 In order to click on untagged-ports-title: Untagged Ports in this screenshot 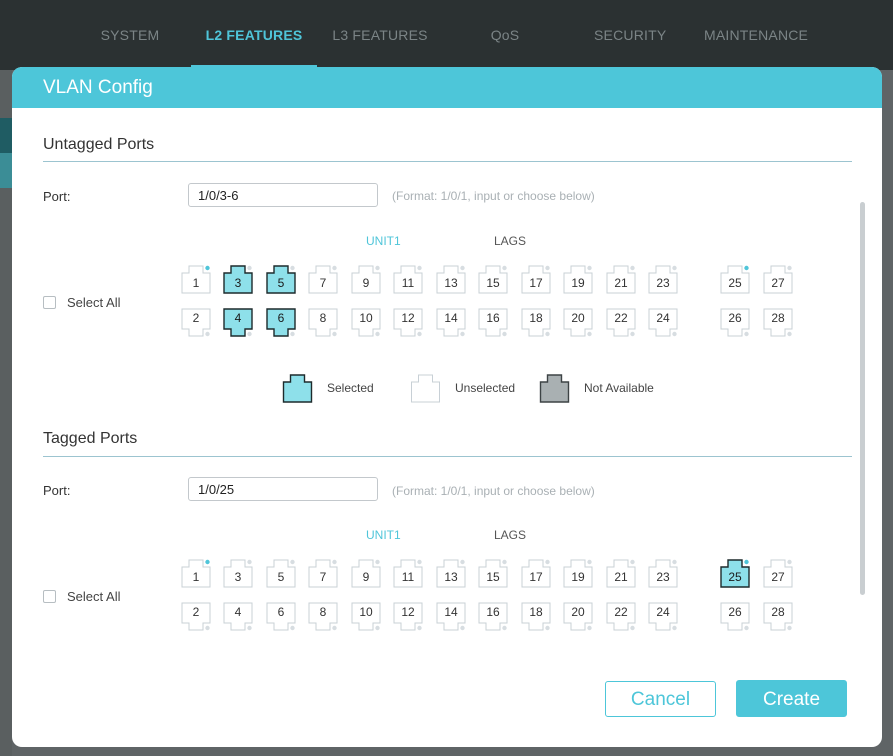, I will do `click(99, 144)`.